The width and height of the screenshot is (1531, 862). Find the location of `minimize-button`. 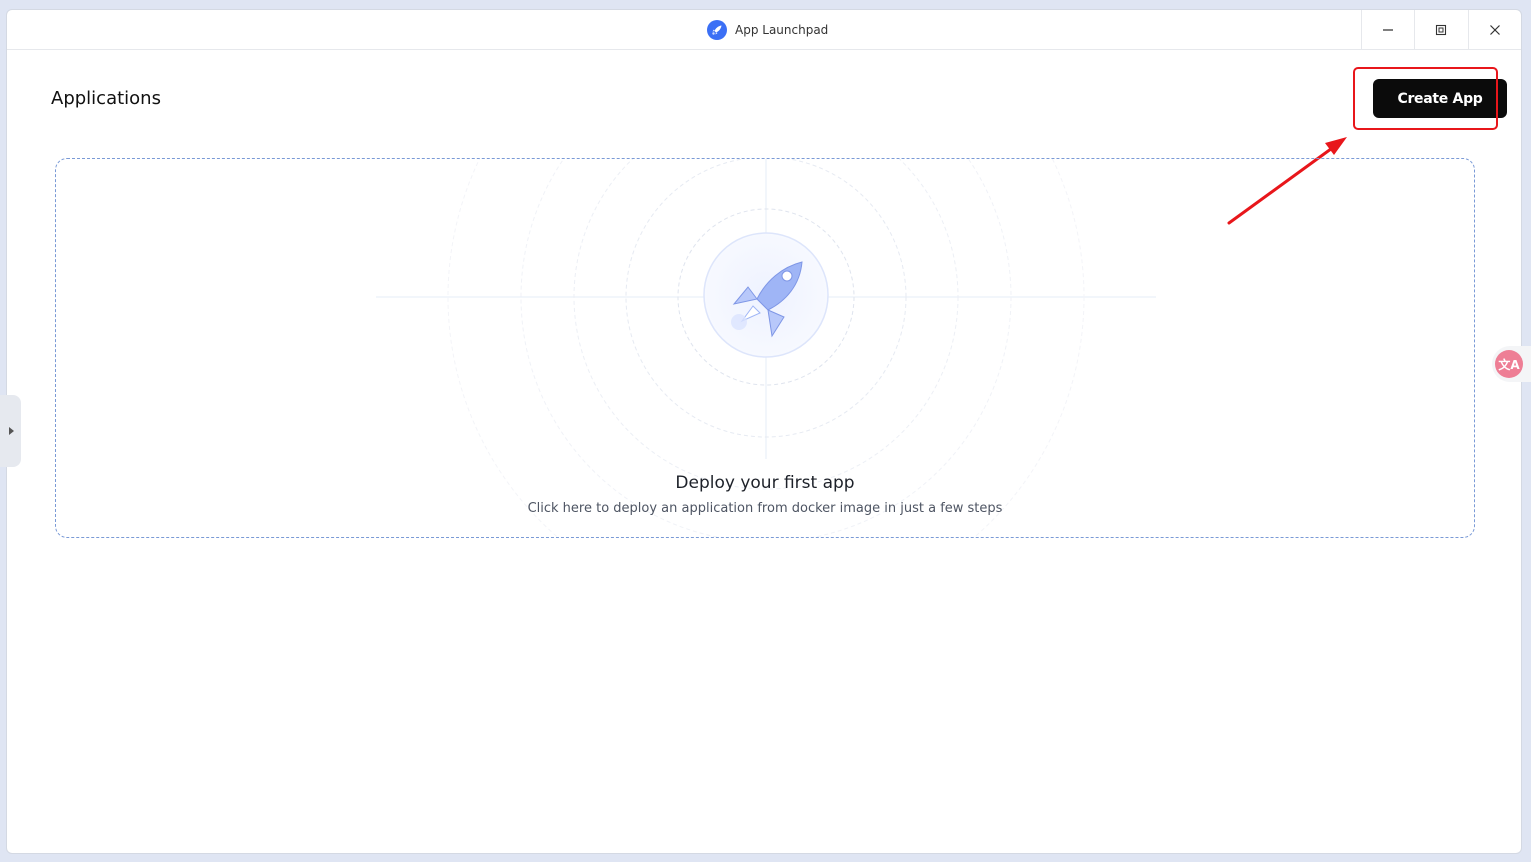

minimize-button is located at coordinates (1387, 29).